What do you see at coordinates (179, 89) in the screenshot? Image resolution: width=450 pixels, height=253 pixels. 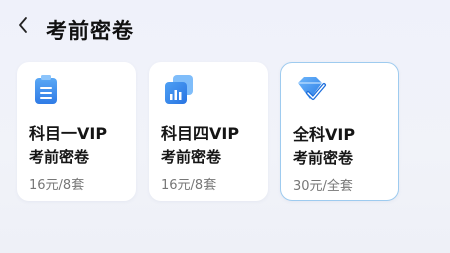 I see `chart-stack-icon` at bounding box center [179, 89].